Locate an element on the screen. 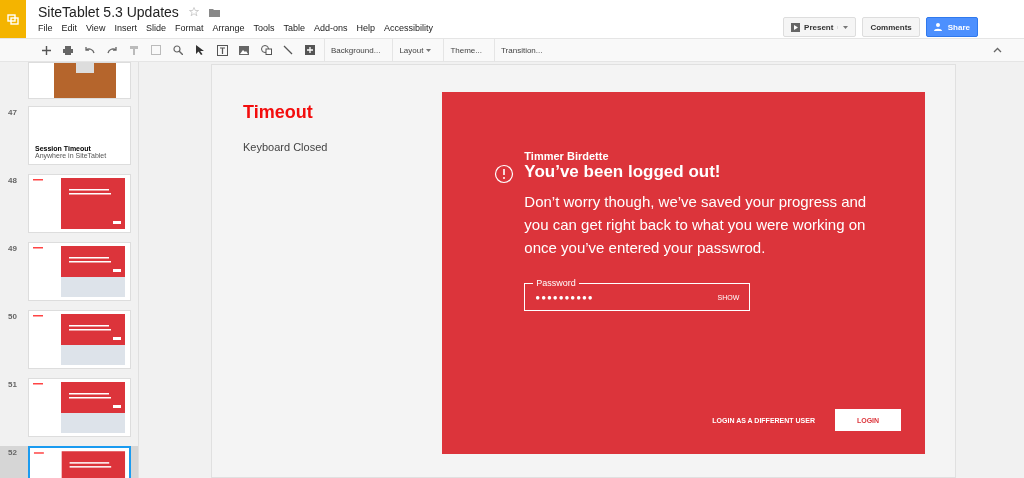  user-name: Timmer Birdette is located at coordinates (567, 156).